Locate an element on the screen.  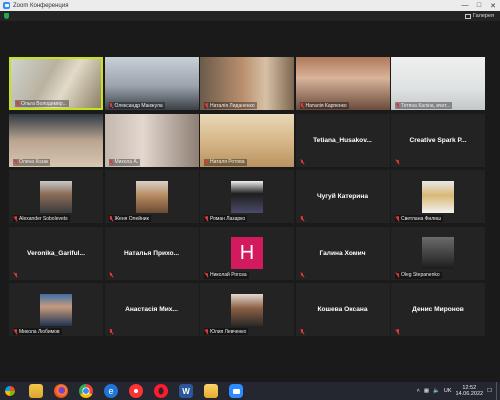
participant-tile: Микола Любимов is located at coordinates (56, 309).